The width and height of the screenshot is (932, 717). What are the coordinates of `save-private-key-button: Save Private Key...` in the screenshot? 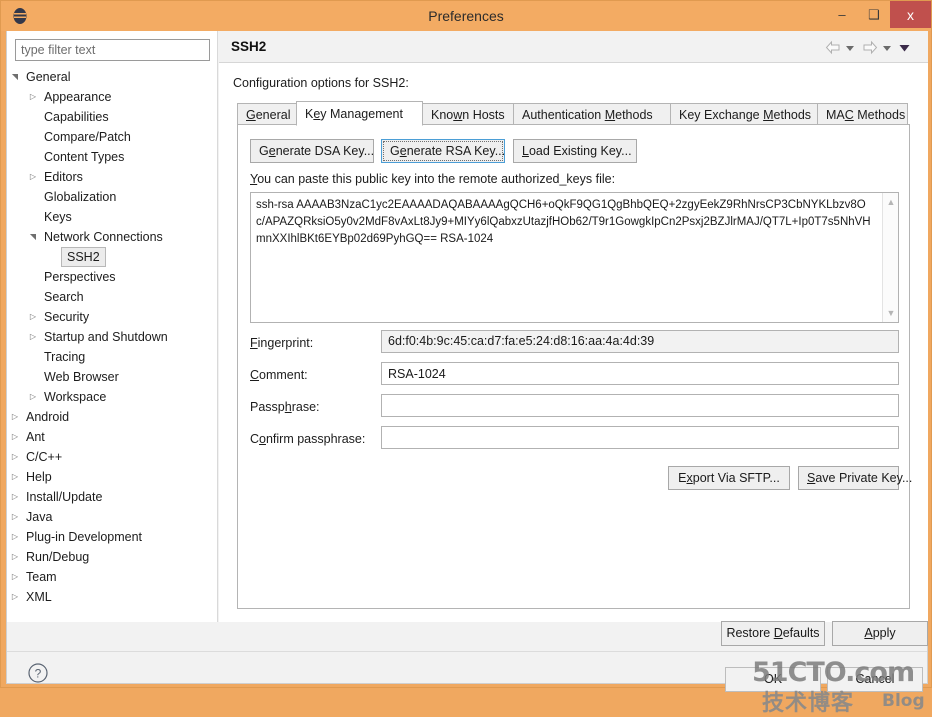 It's located at (855, 478).